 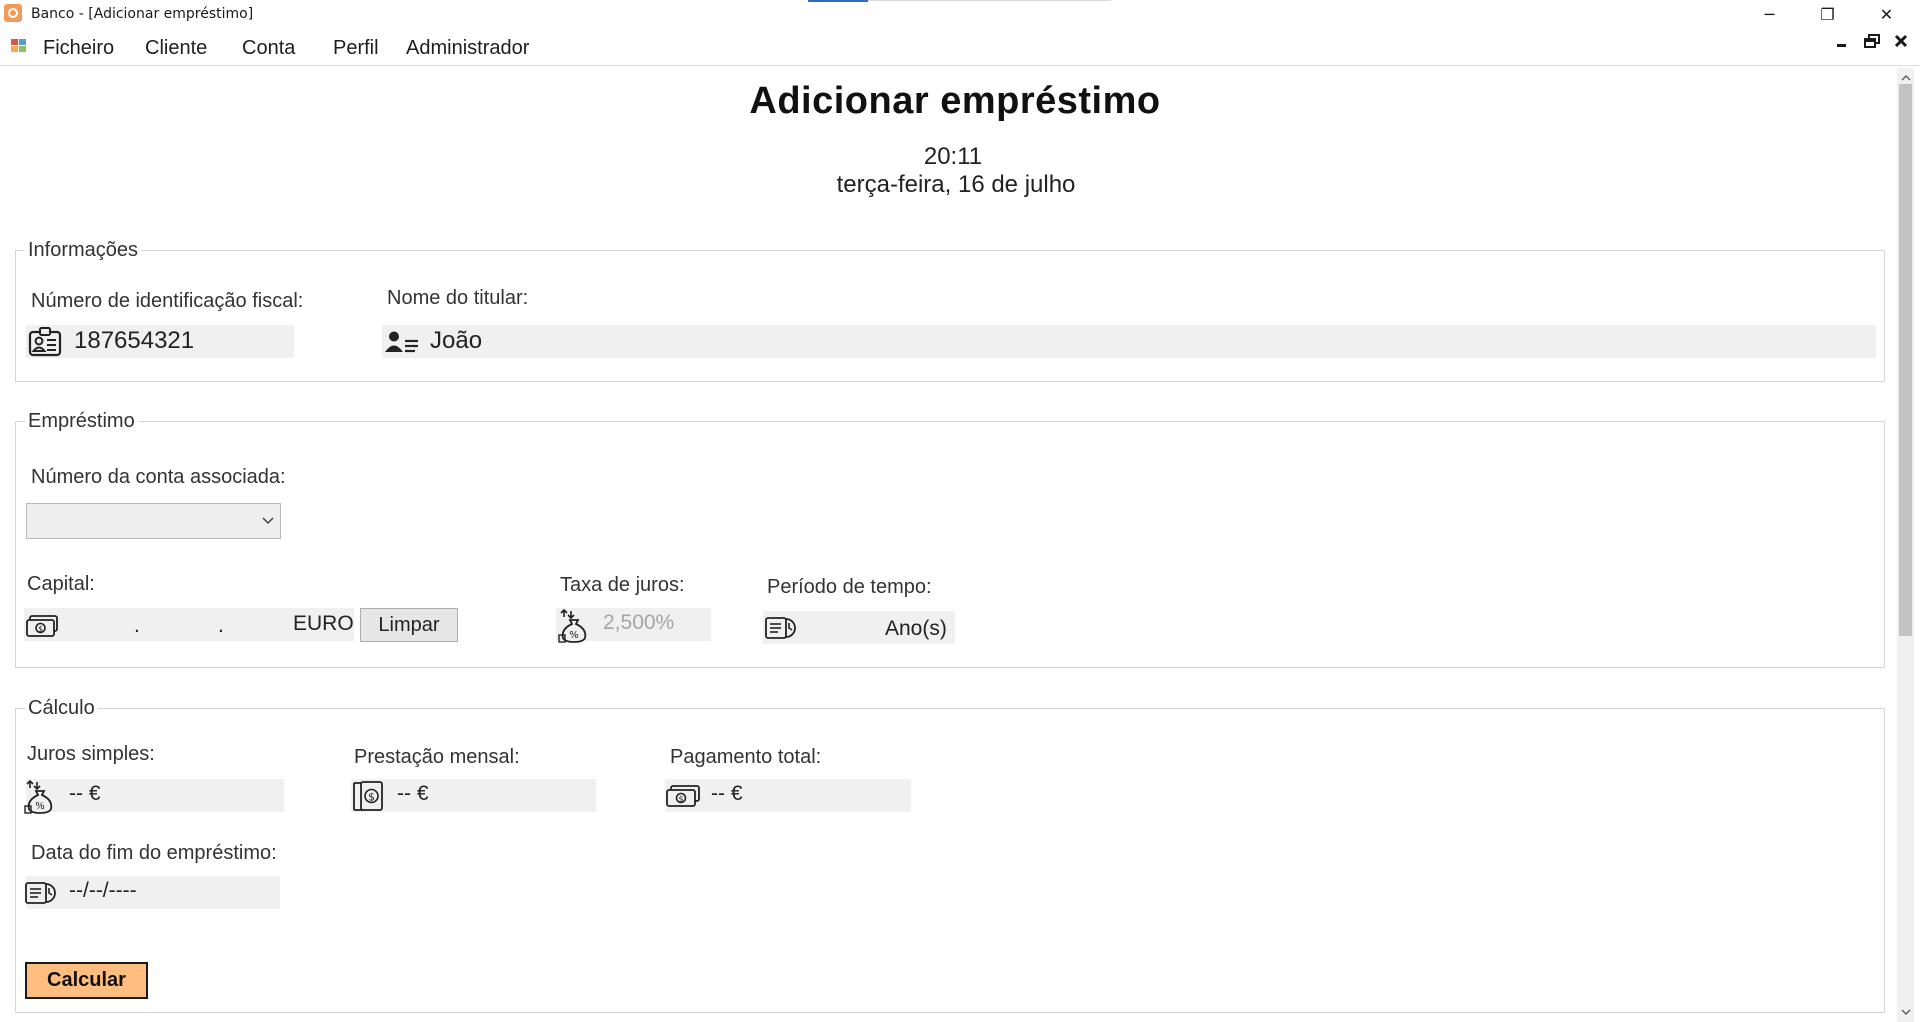 What do you see at coordinates (61, 708) in the screenshot?
I see `calculo-legend: Cálculo` at bounding box center [61, 708].